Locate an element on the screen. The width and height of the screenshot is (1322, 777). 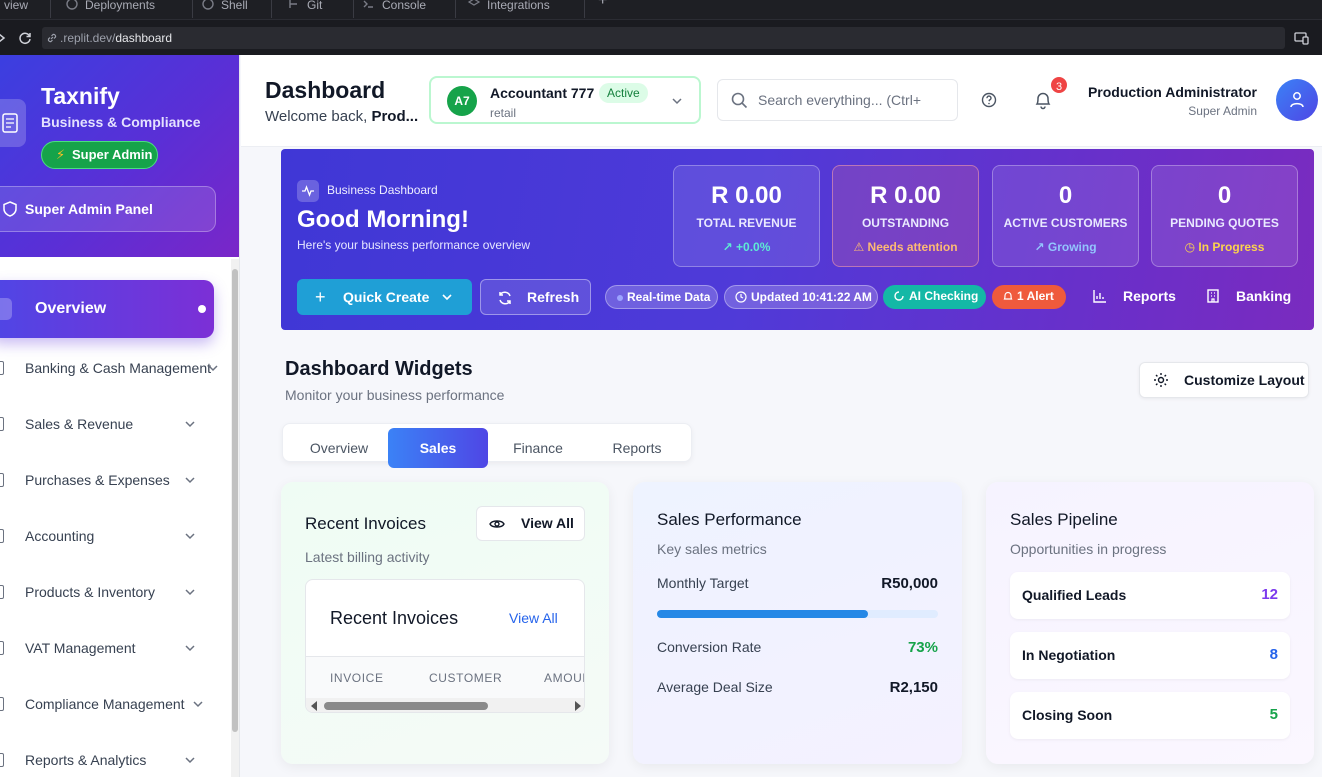
pipeline-row-qualified-leads: Qualified Leads 12 is located at coordinates (1150, 595).